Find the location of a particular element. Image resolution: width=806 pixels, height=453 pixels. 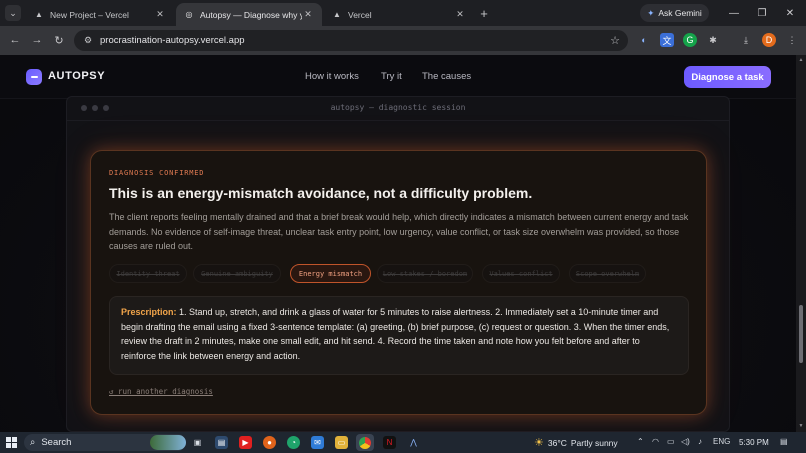

speaker-icon: ♪ is located at coordinates (700, 441).